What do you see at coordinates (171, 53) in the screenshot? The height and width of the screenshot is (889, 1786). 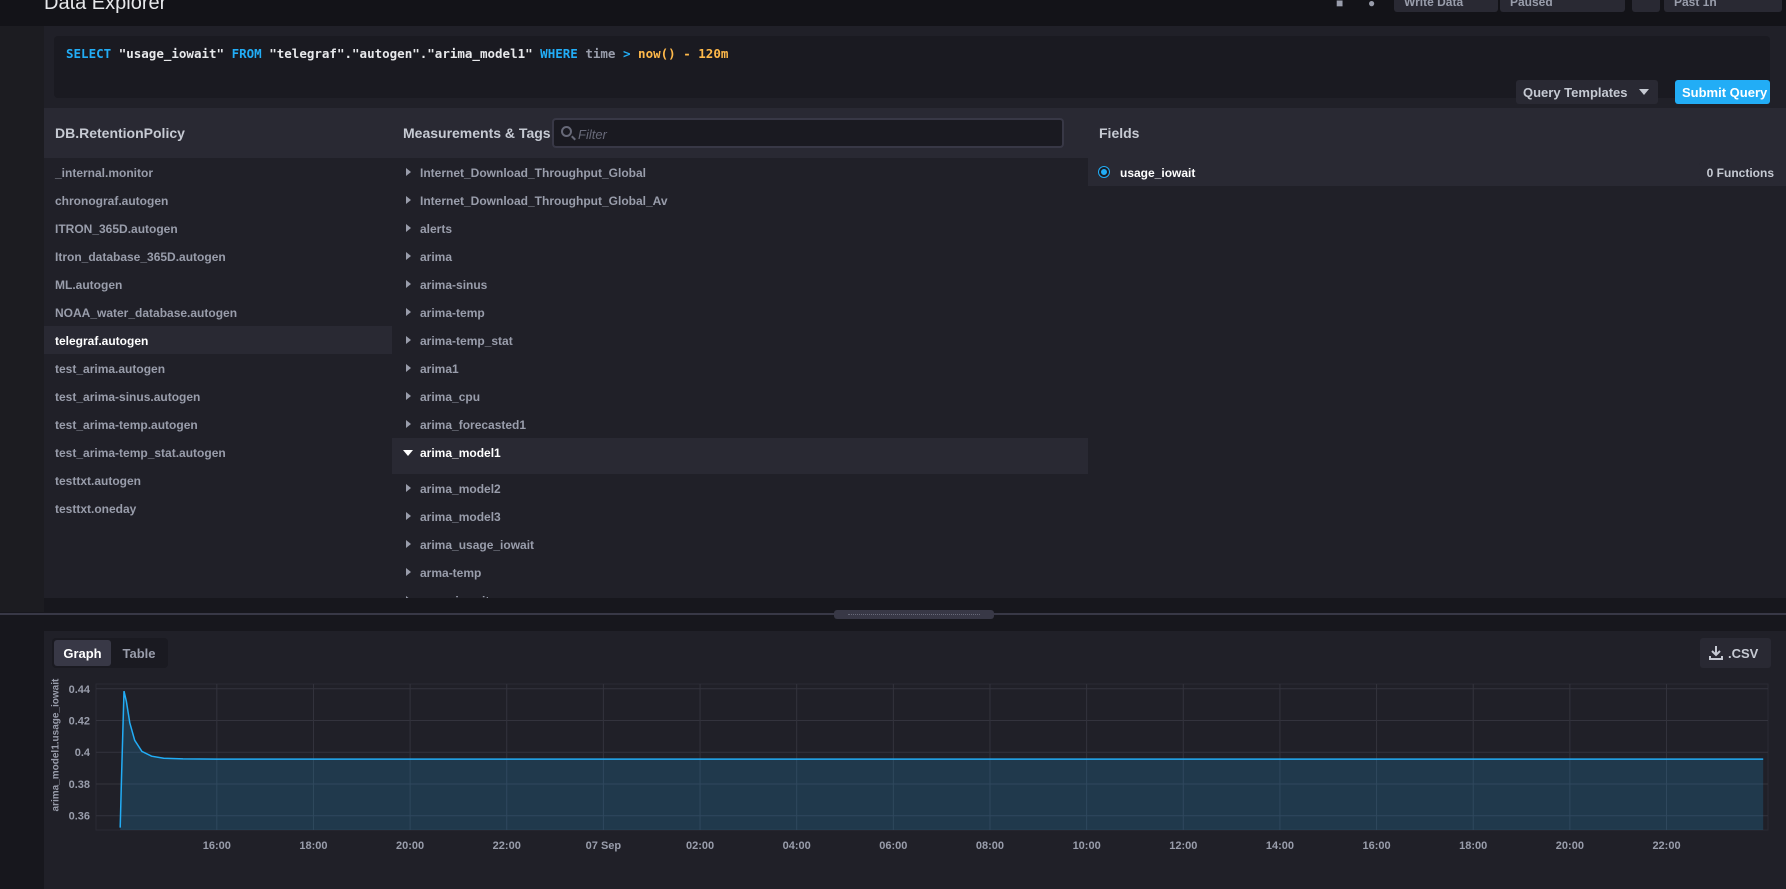 I see `query-field: "usage_iowait"` at bounding box center [171, 53].